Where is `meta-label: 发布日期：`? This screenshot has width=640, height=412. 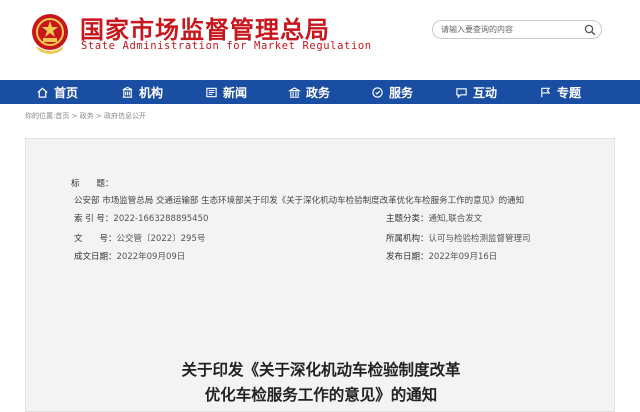 meta-label: 发布日期： is located at coordinates (407, 257).